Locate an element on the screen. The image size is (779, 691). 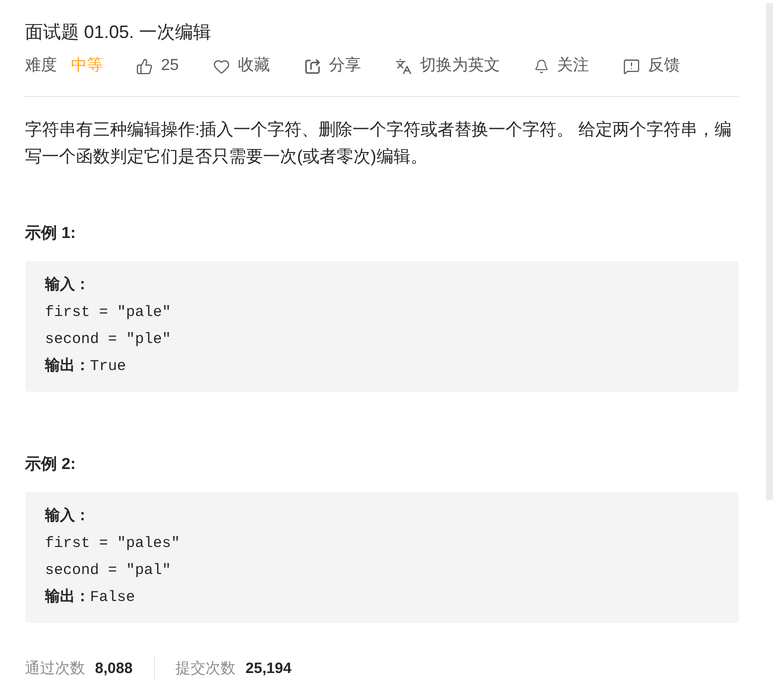
code-line: second = "pal" is located at coordinates (108, 571).